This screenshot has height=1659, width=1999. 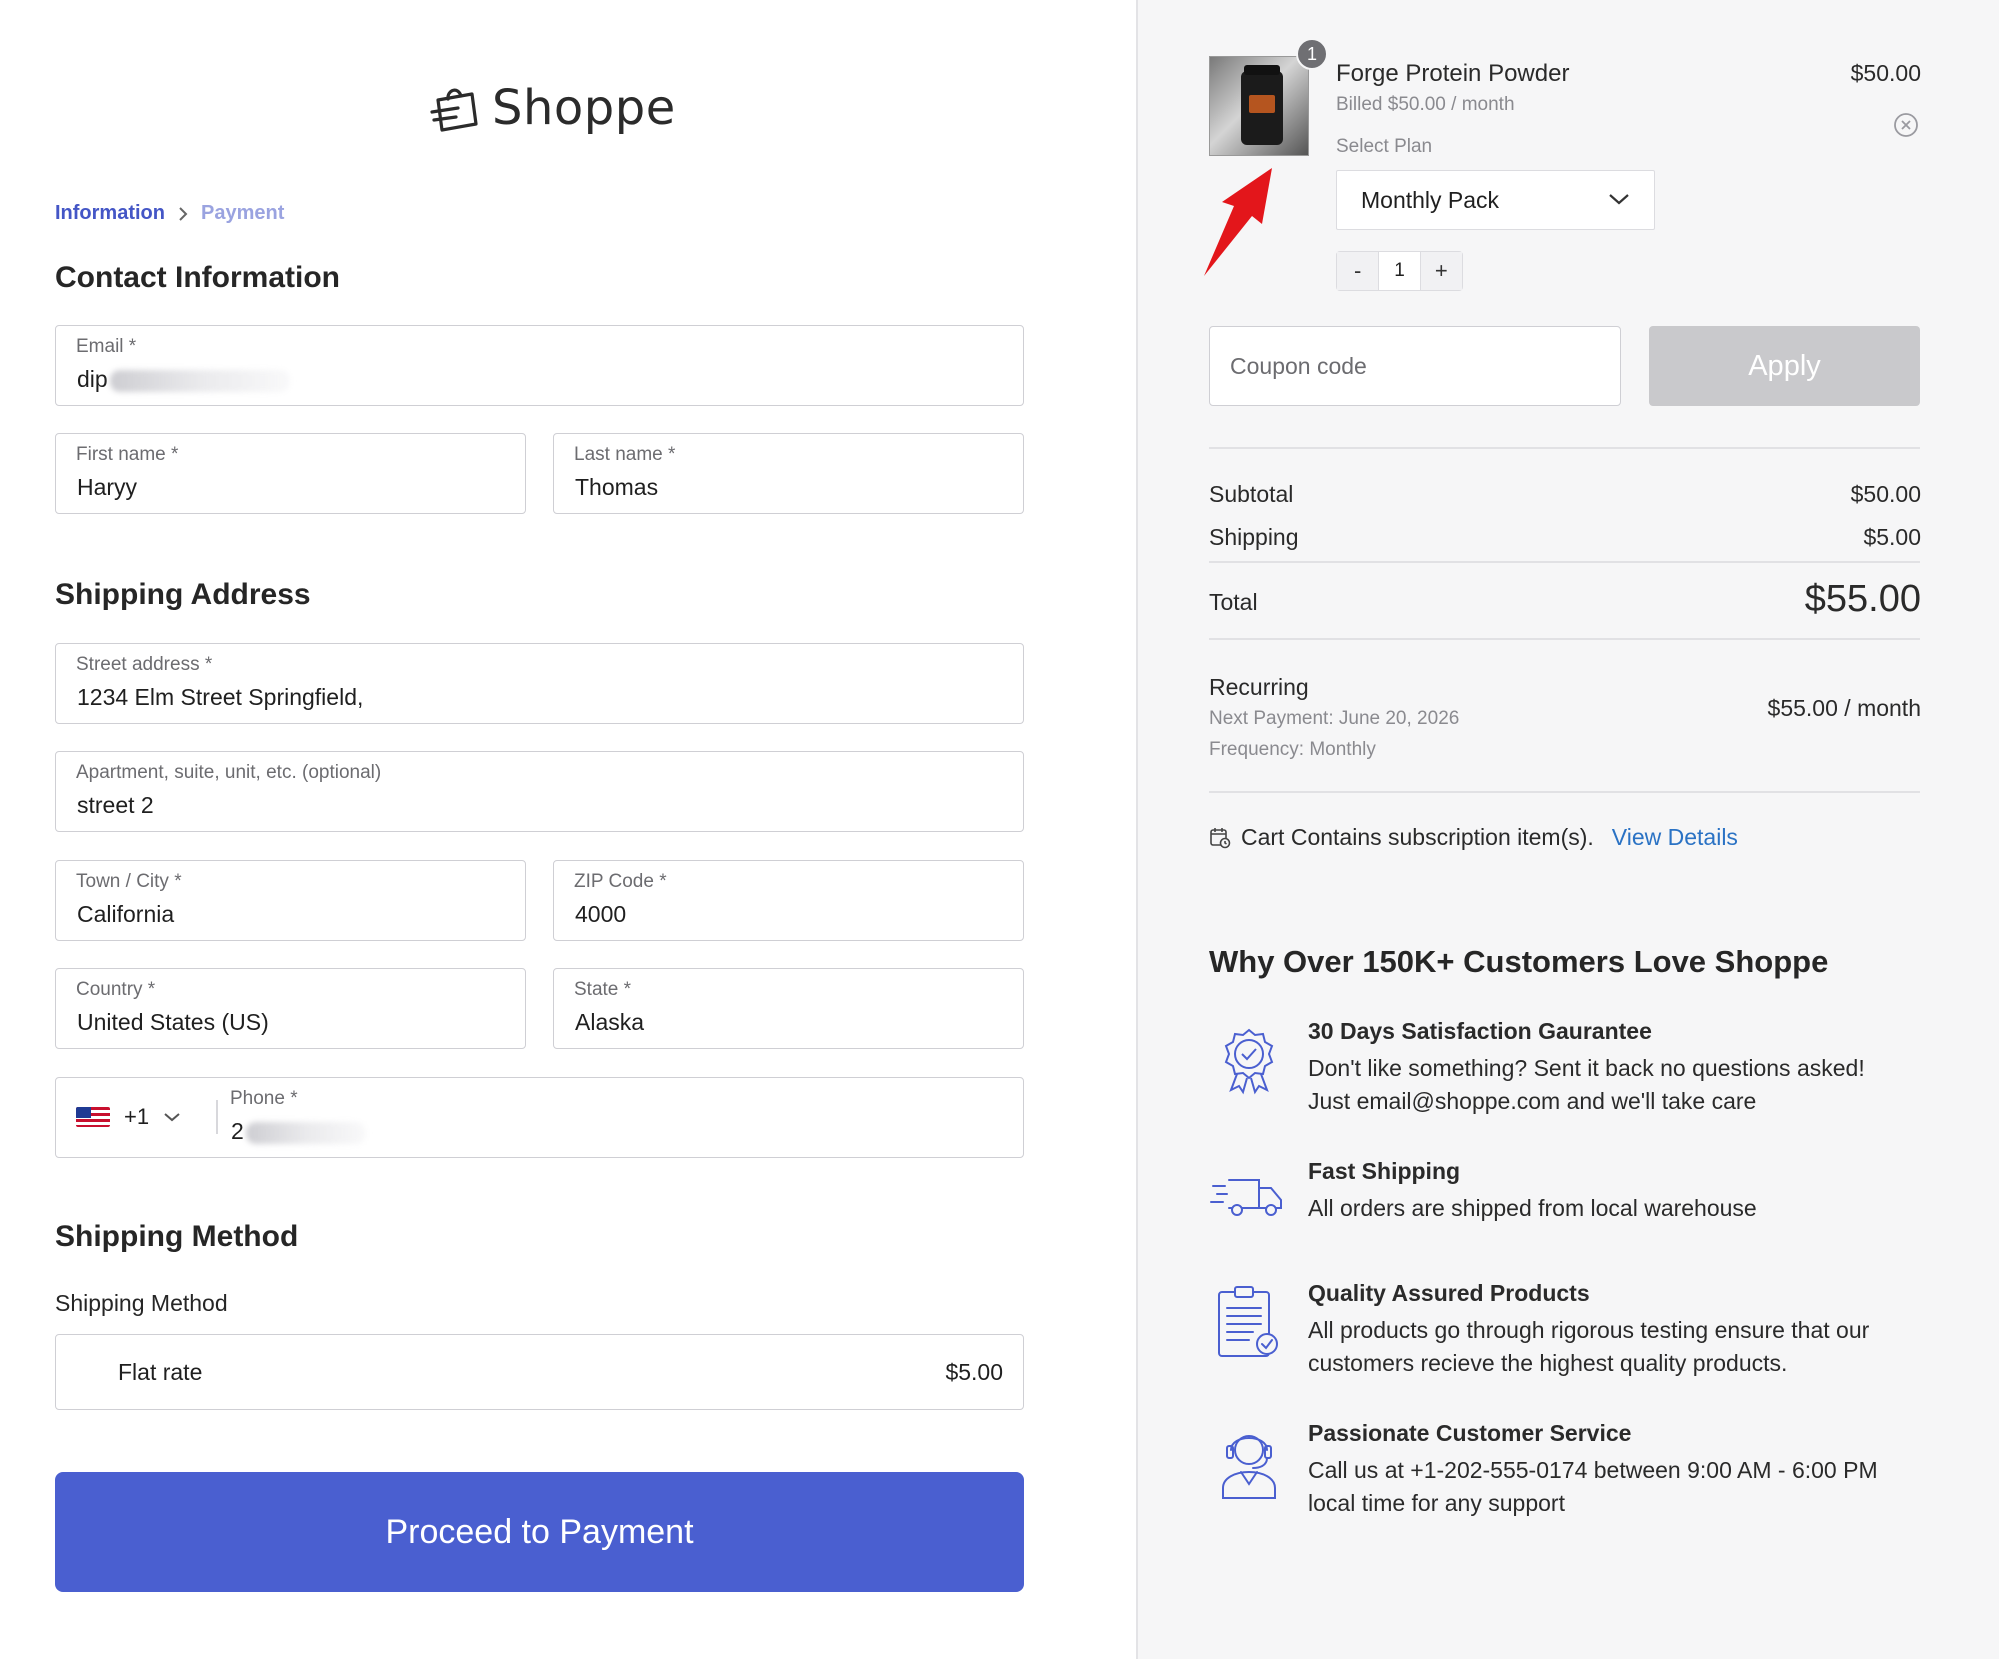 I want to click on zip-code-field: ZIP Code * 4000, so click(x=788, y=900).